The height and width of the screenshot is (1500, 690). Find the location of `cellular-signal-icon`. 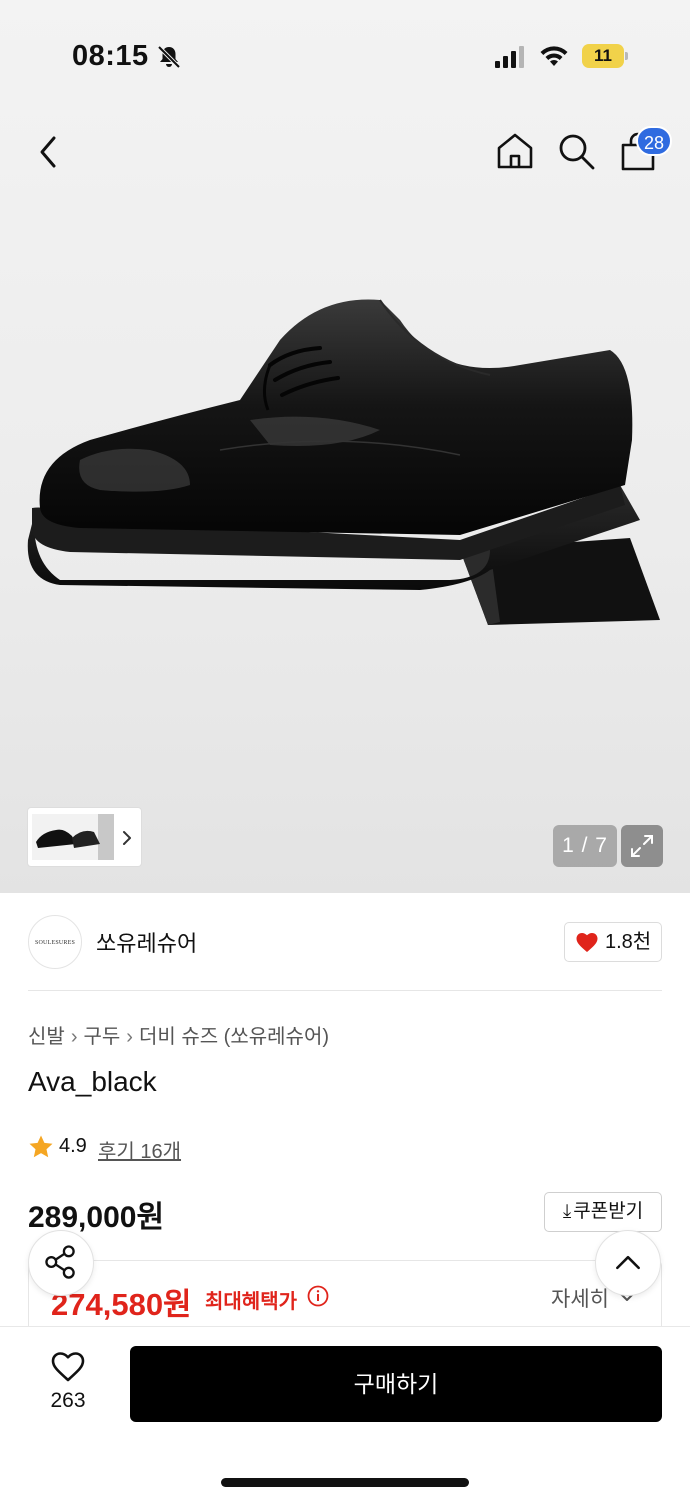

cellular-signal-icon is located at coordinates (509, 57).